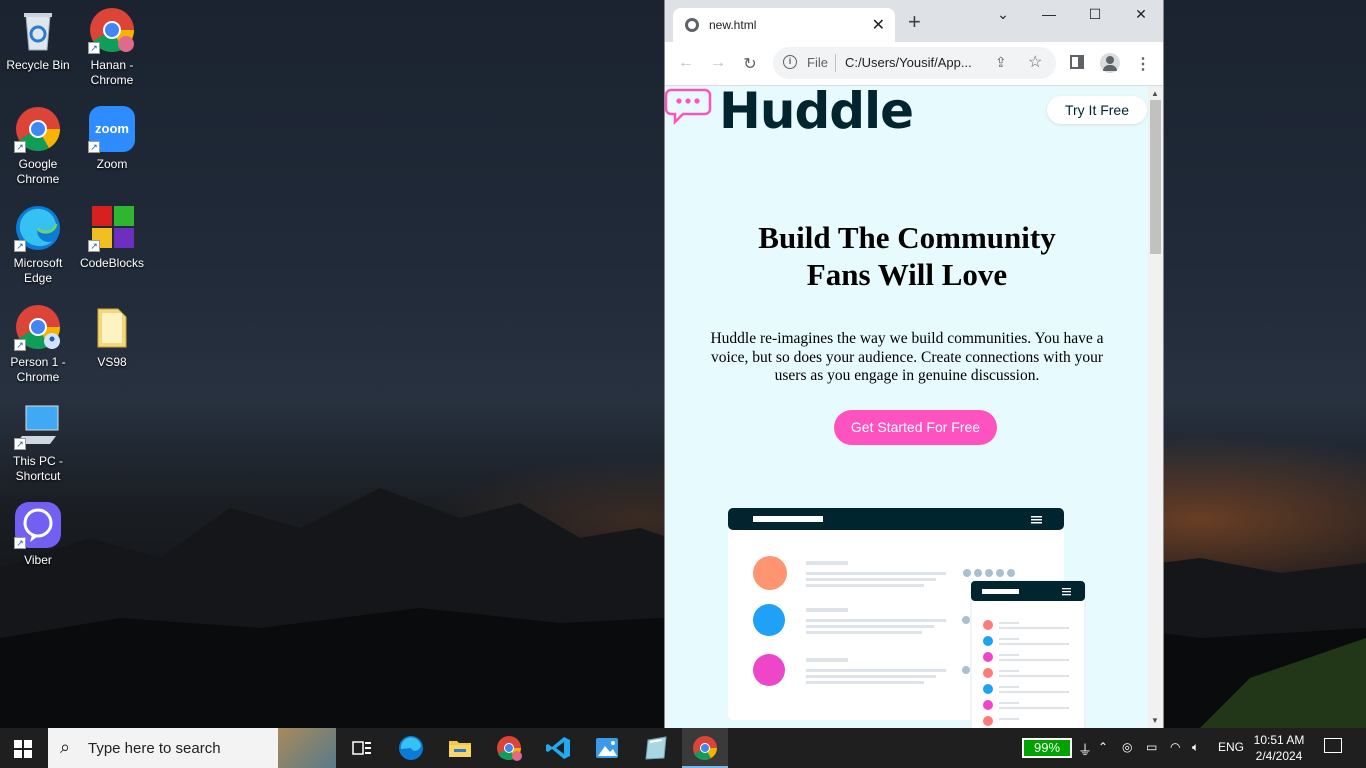 This screenshot has height=768, width=1366. I want to click on more-menu-icon: ⋮, so click(1143, 64).